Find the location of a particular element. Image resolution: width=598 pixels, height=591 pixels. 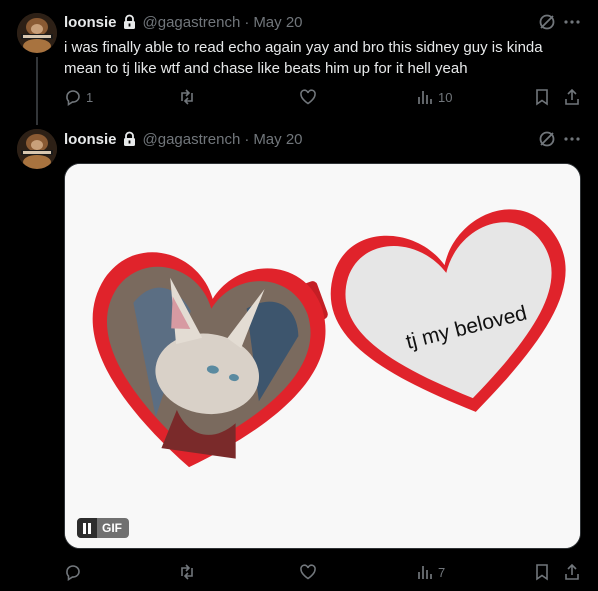

views-count: 7 is located at coordinates (442, 572).